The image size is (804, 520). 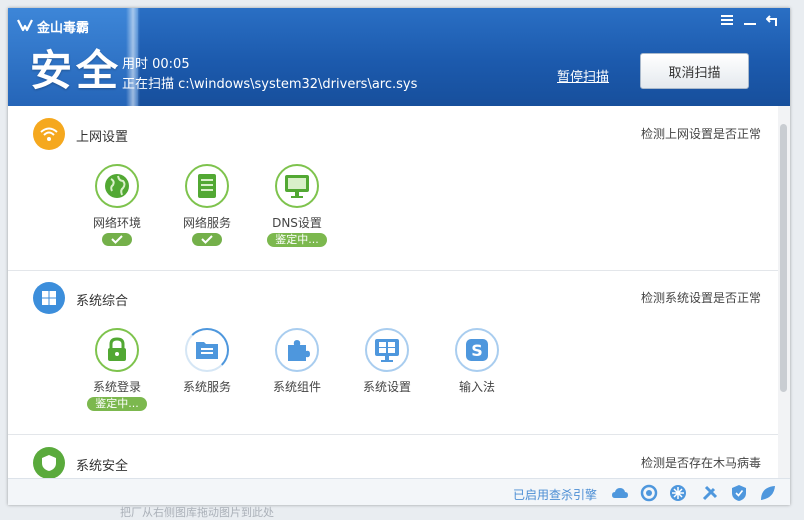 I want to click on lock-icon, so click(x=117, y=350).